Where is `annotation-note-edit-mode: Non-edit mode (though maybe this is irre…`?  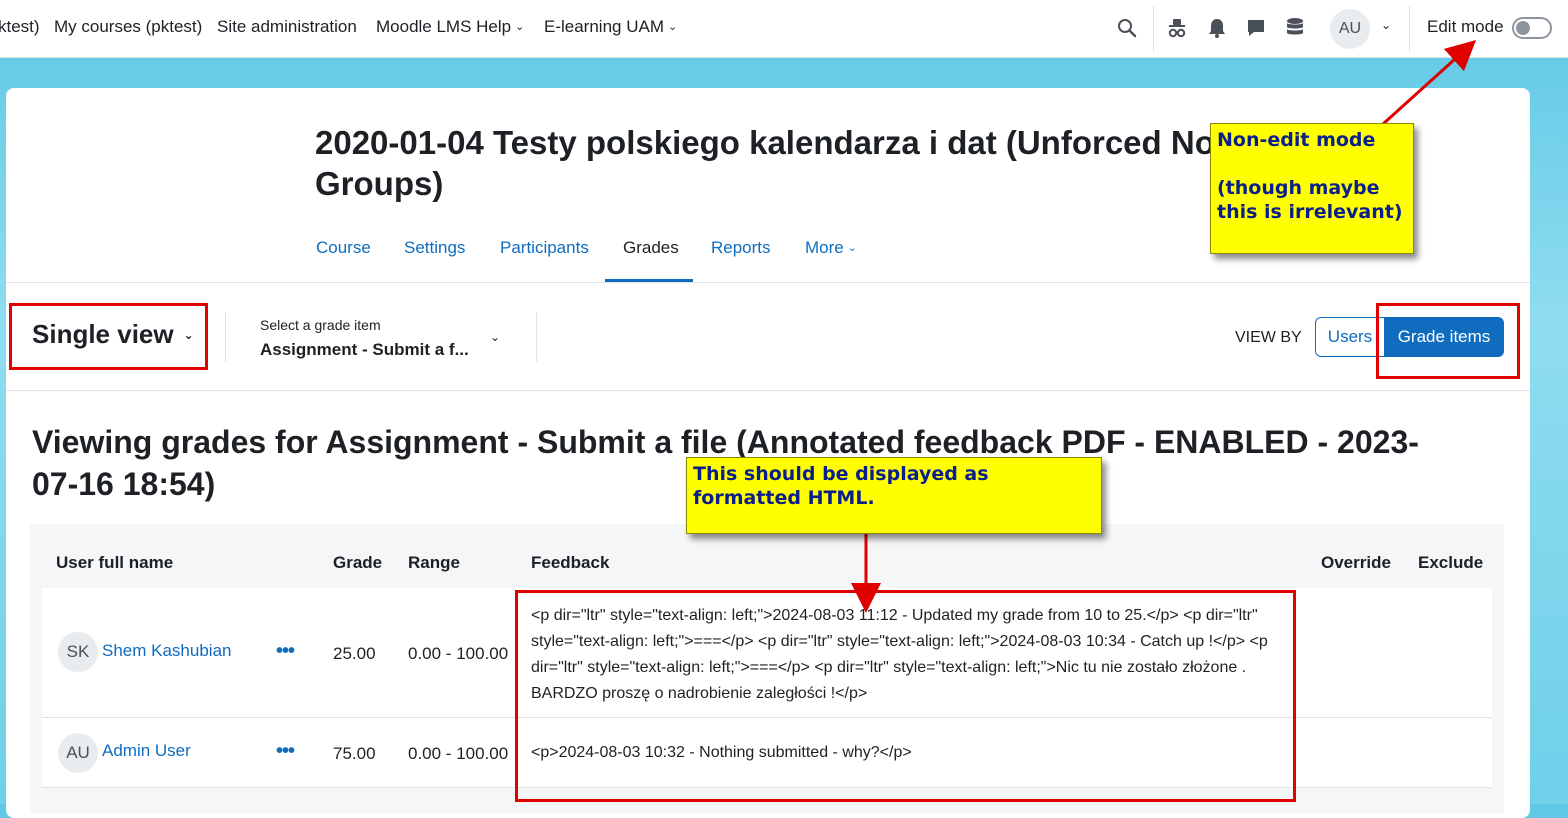 annotation-note-edit-mode: Non-edit mode (though maybe this is irre… is located at coordinates (1312, 188).